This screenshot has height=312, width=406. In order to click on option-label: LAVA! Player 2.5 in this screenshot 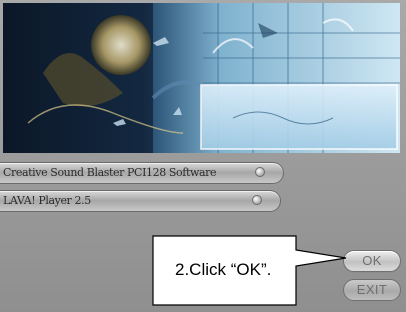, I will do `click(47, 200)`.